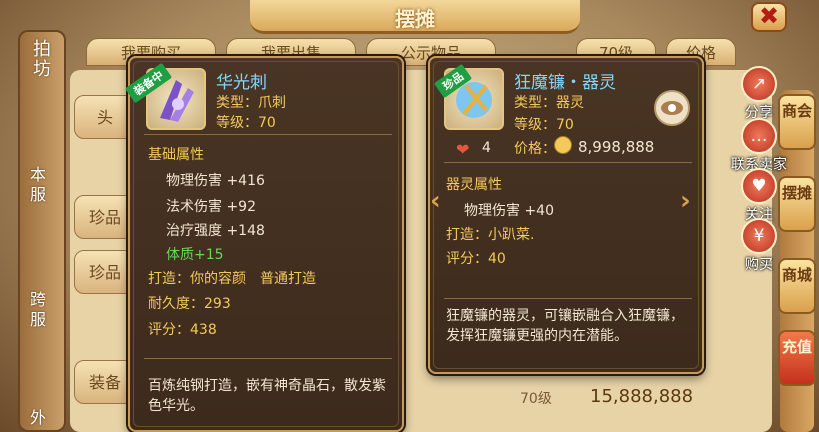 This screenshot has height=432, width=819. I want to click on row-level: 70级, so click(536, 399).